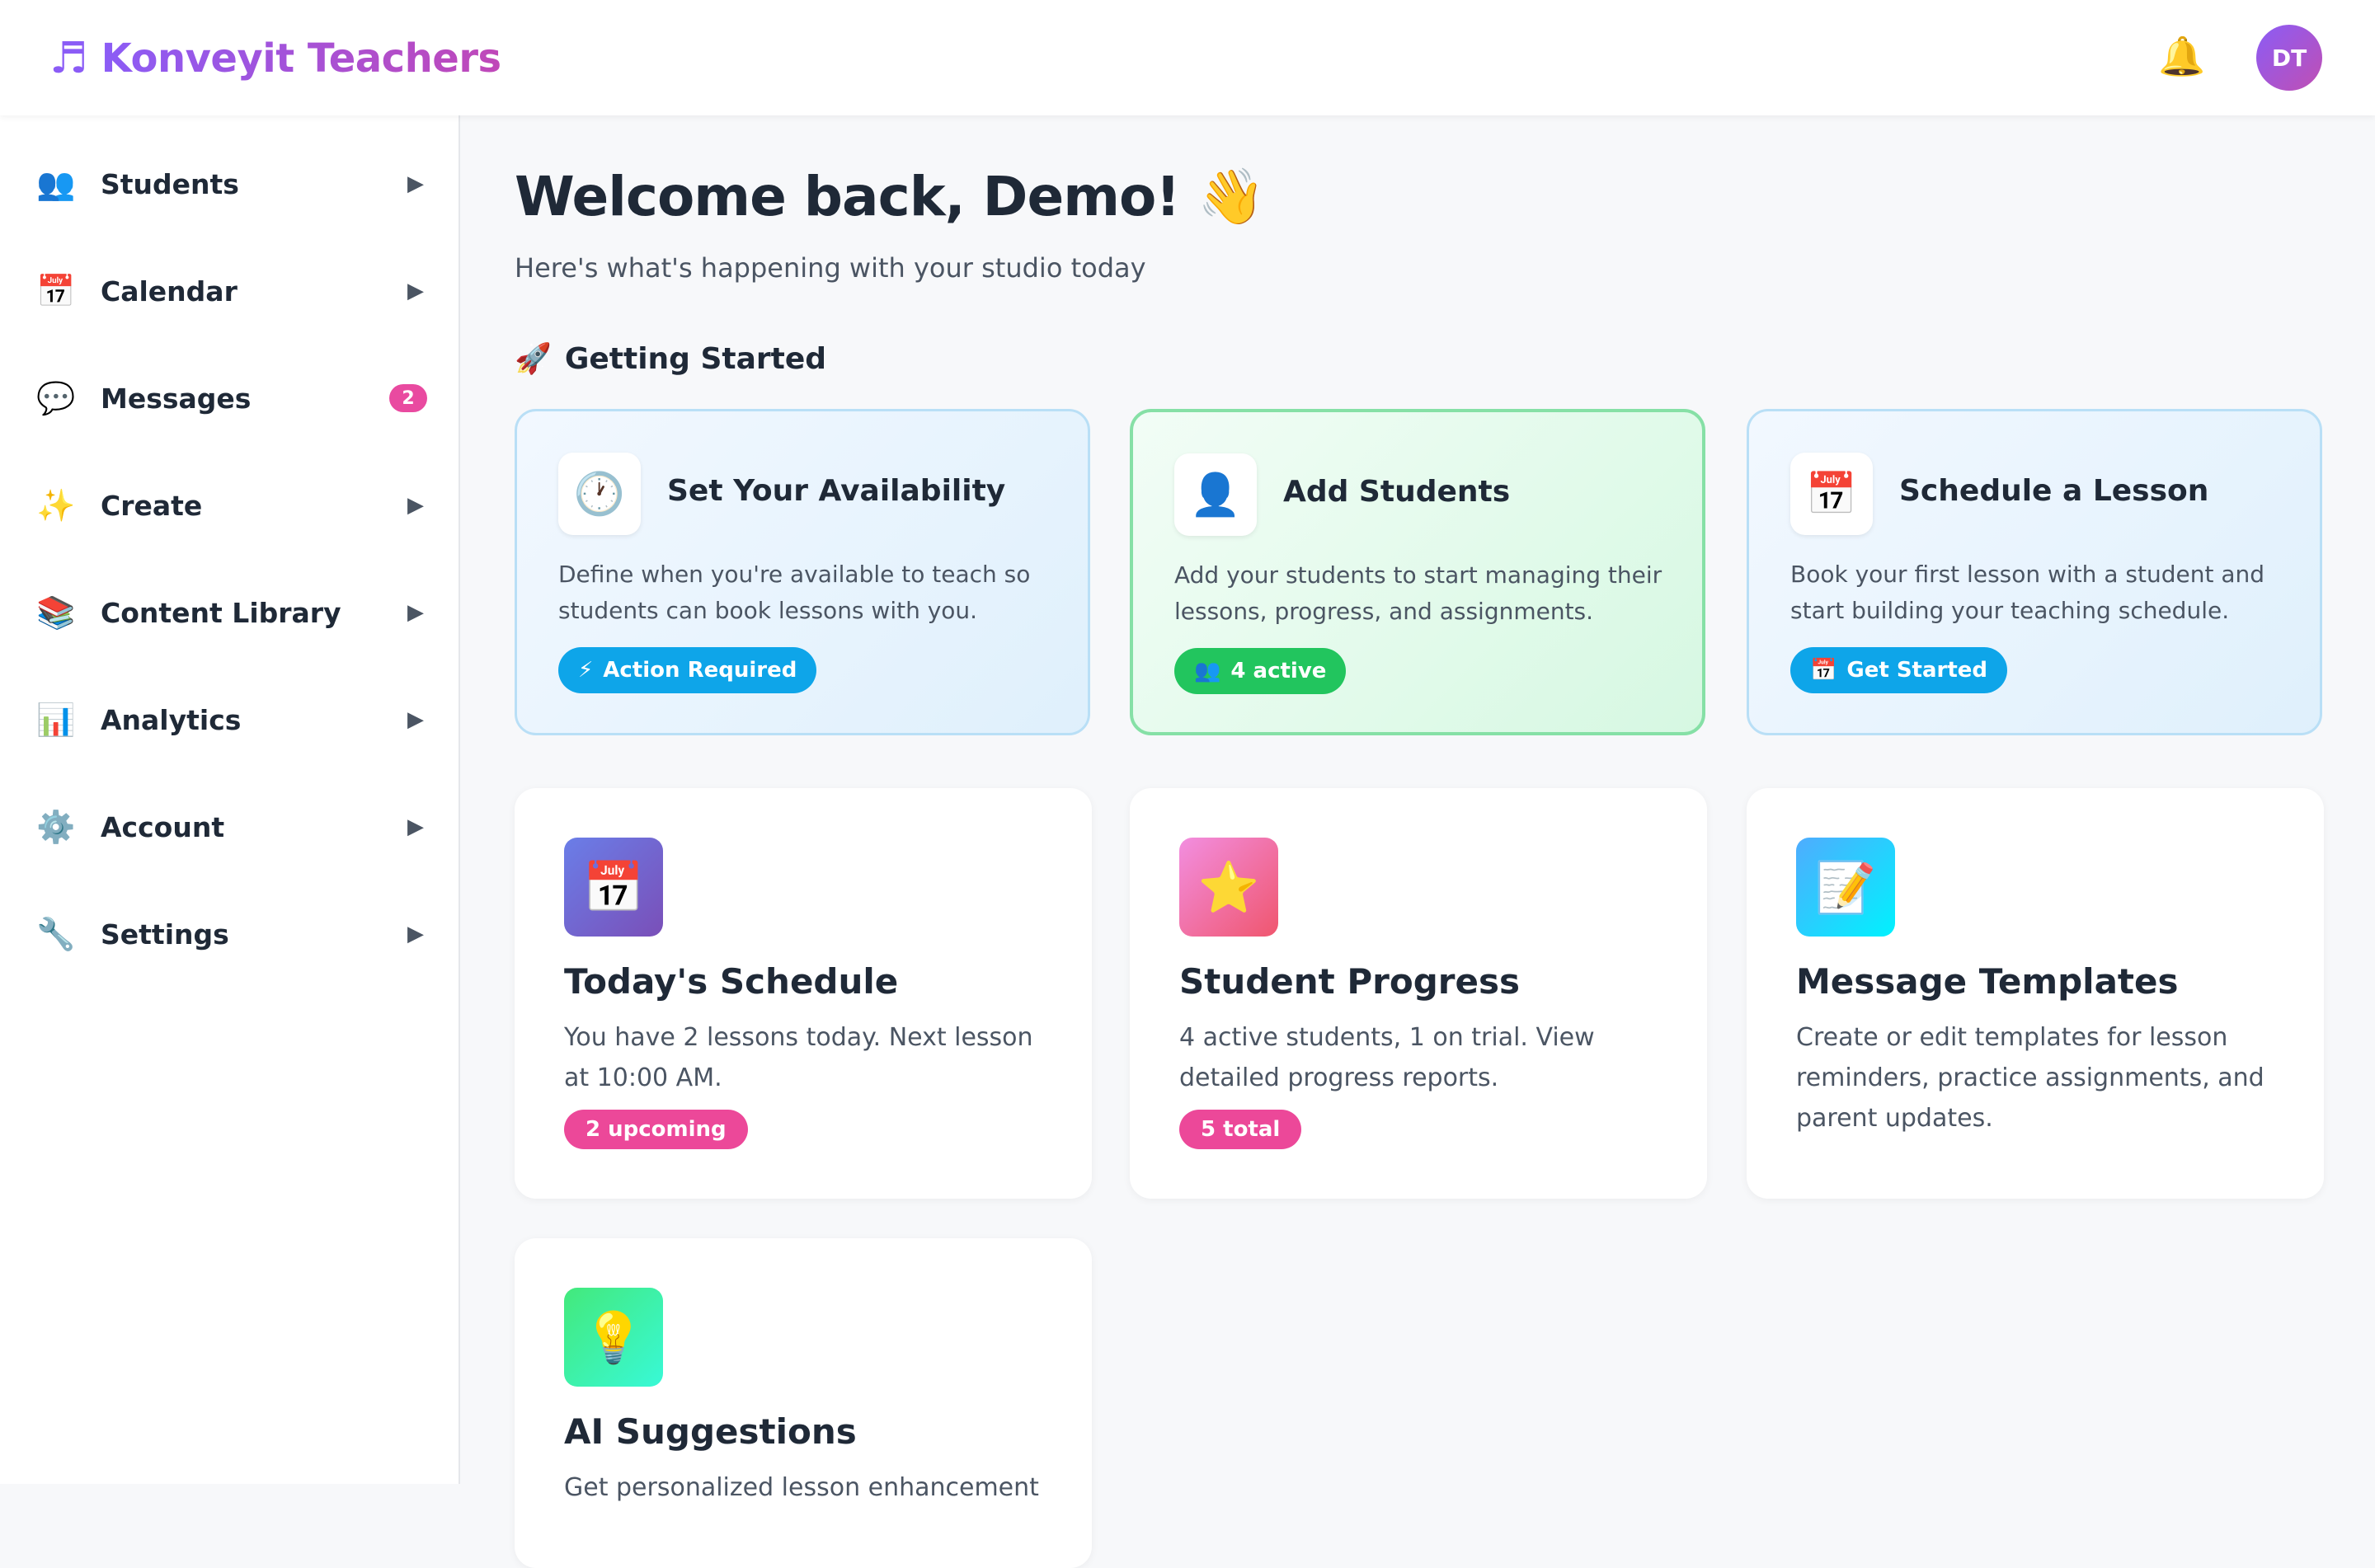 Image resolution: width=2375 pixels, height=1568 pixels. I want to click on card-description: Get personalized lesson enhancement, so click(802, 1487).